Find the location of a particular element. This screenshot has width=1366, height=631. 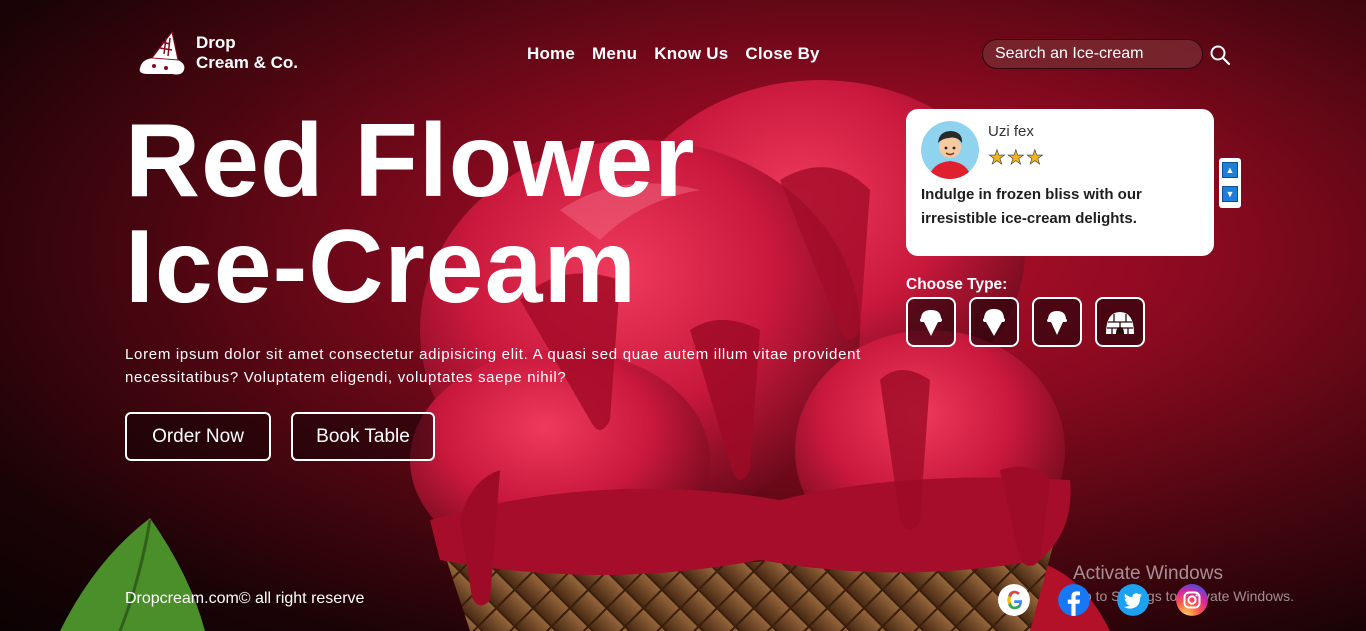

google-icon is located at coordinates (1014, 600).